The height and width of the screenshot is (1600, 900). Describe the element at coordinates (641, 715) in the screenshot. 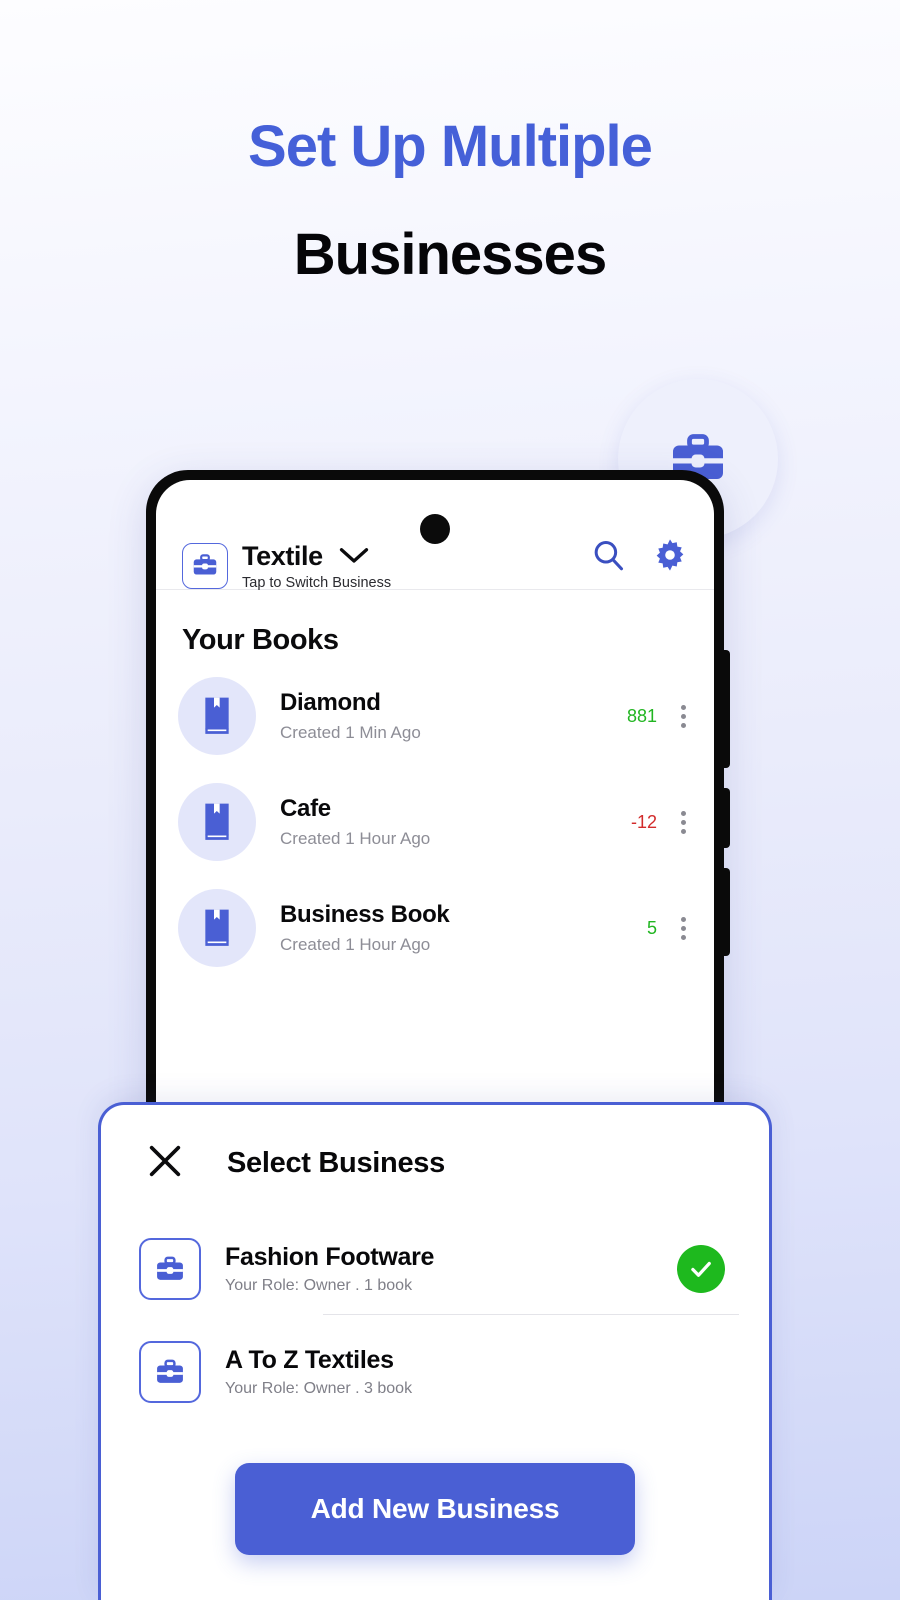

I see `book-amount: 881` at that location.